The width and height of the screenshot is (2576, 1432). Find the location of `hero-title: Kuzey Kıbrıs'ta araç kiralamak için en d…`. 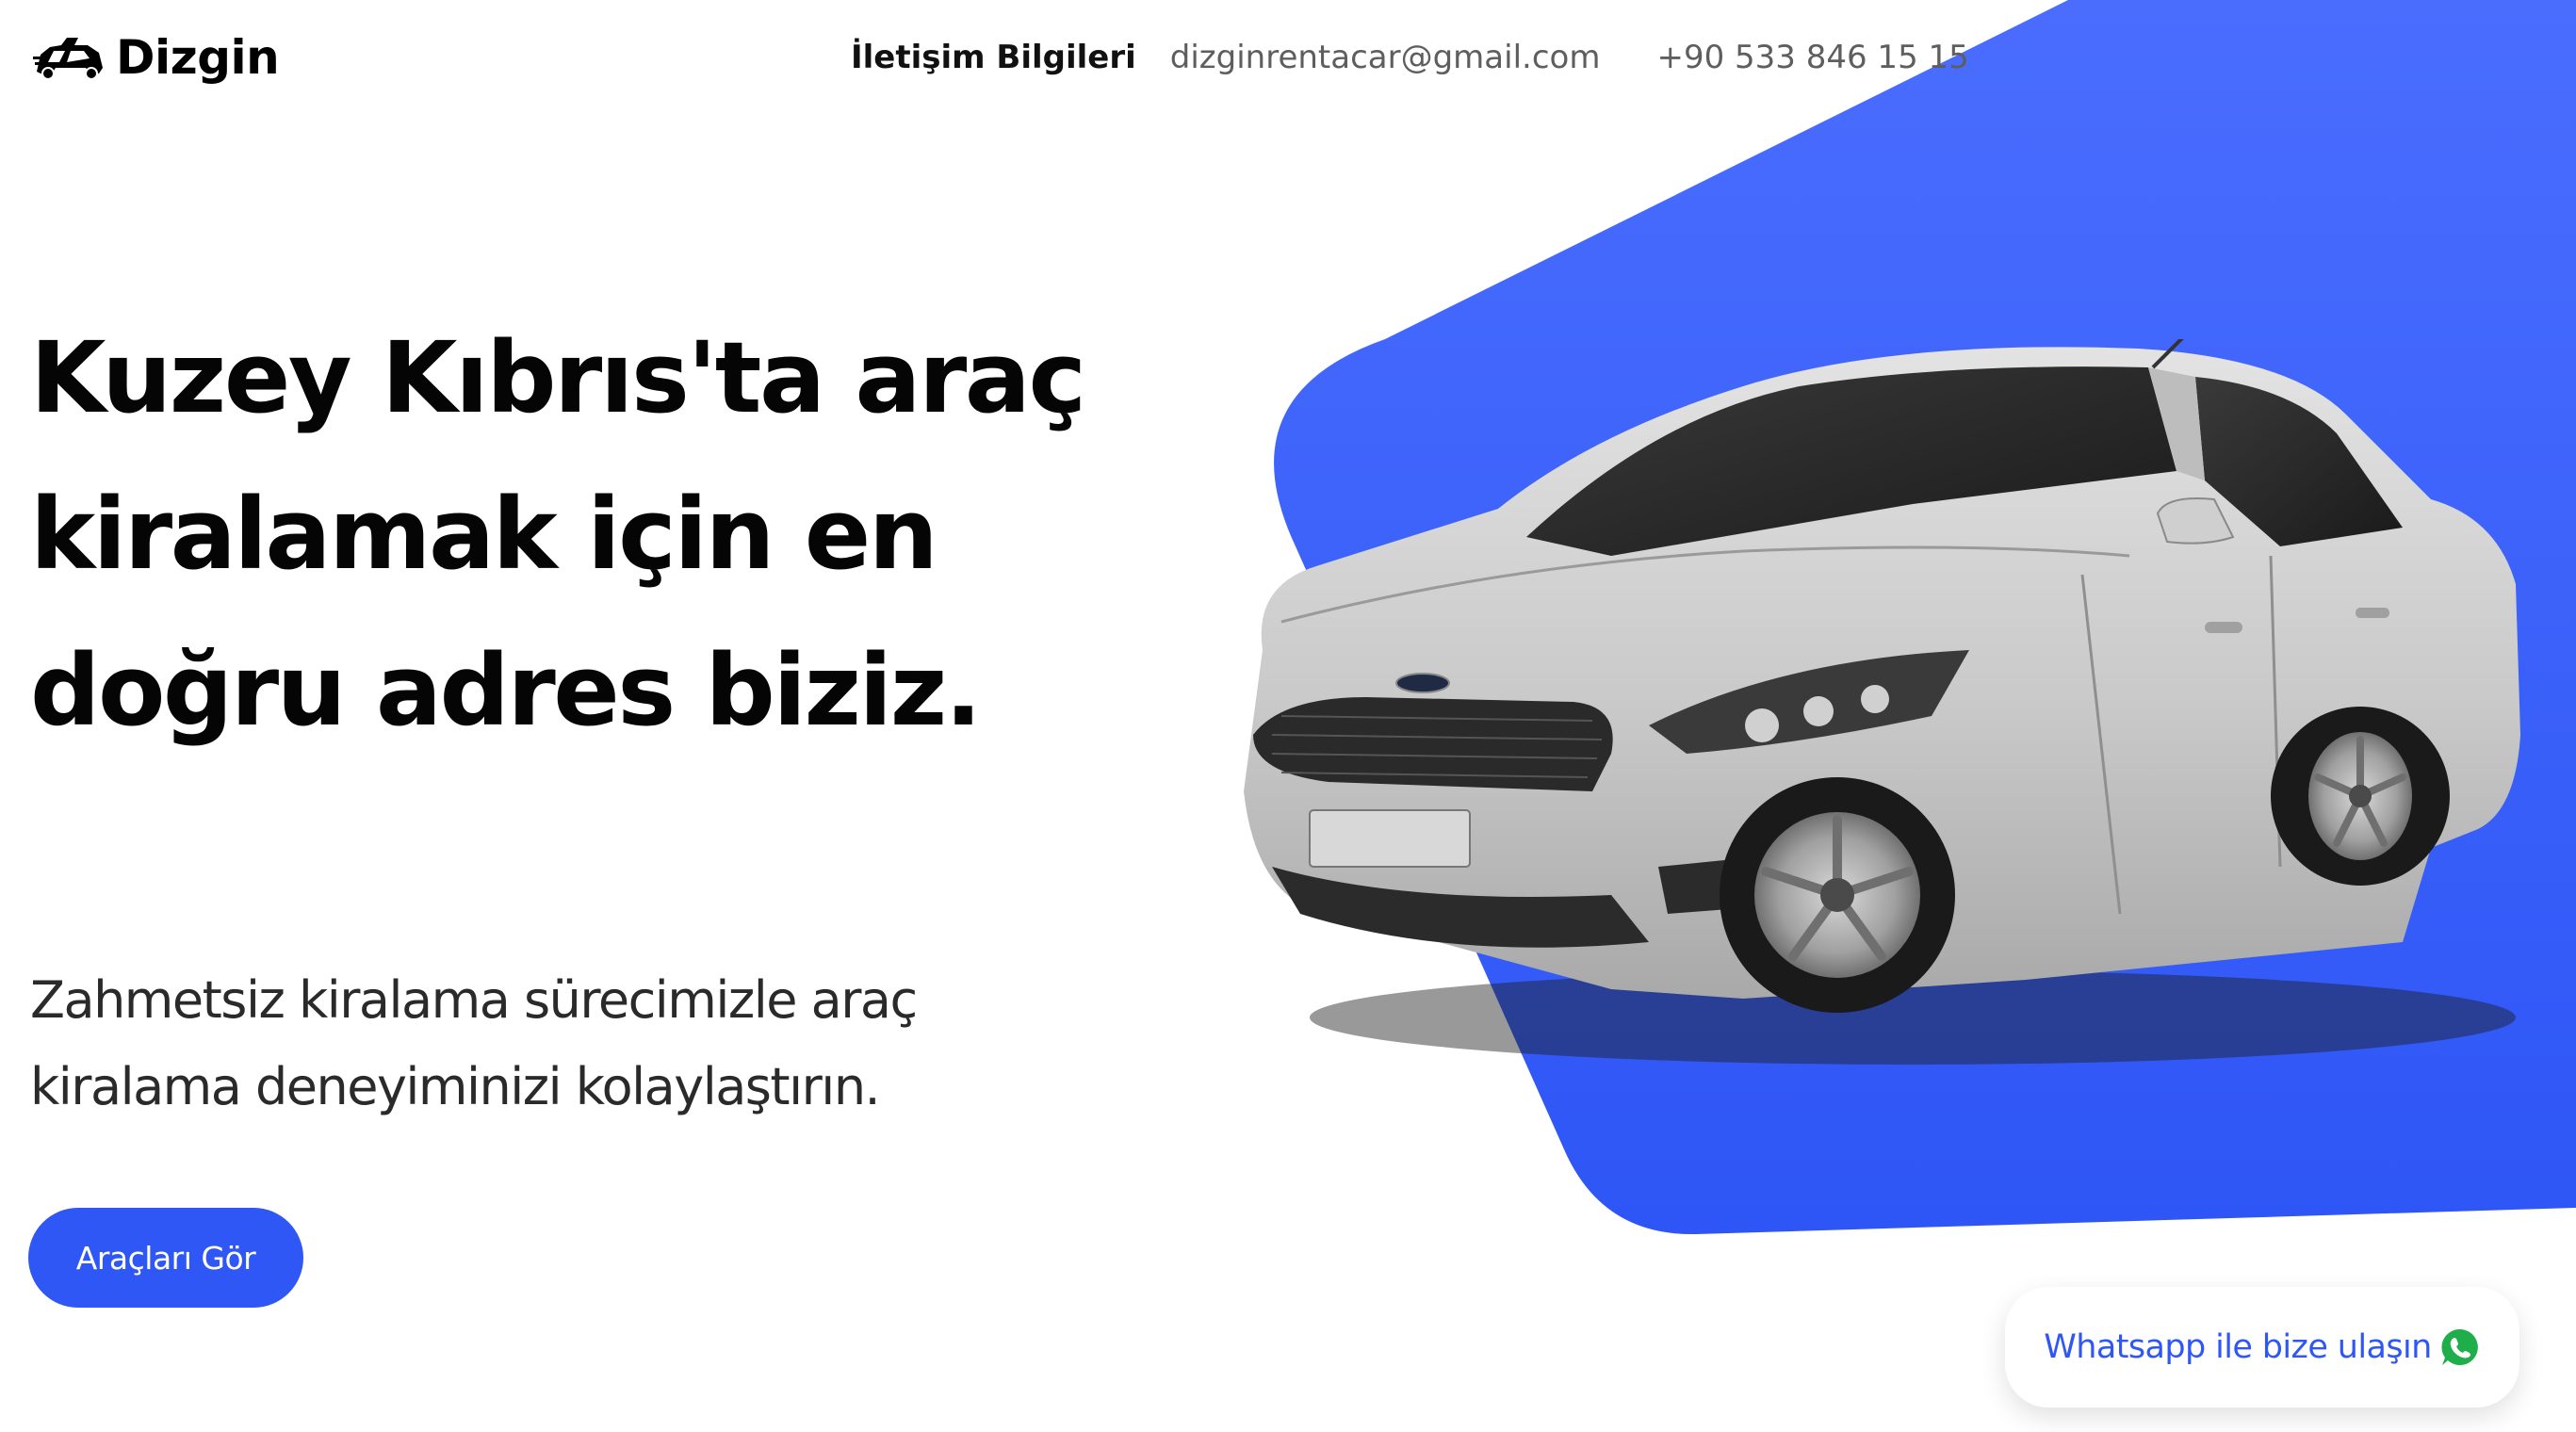

hero-title: Kuzey Kıbrıs'ta araç kiralamak için en d… is located at coordinates (558, 534).